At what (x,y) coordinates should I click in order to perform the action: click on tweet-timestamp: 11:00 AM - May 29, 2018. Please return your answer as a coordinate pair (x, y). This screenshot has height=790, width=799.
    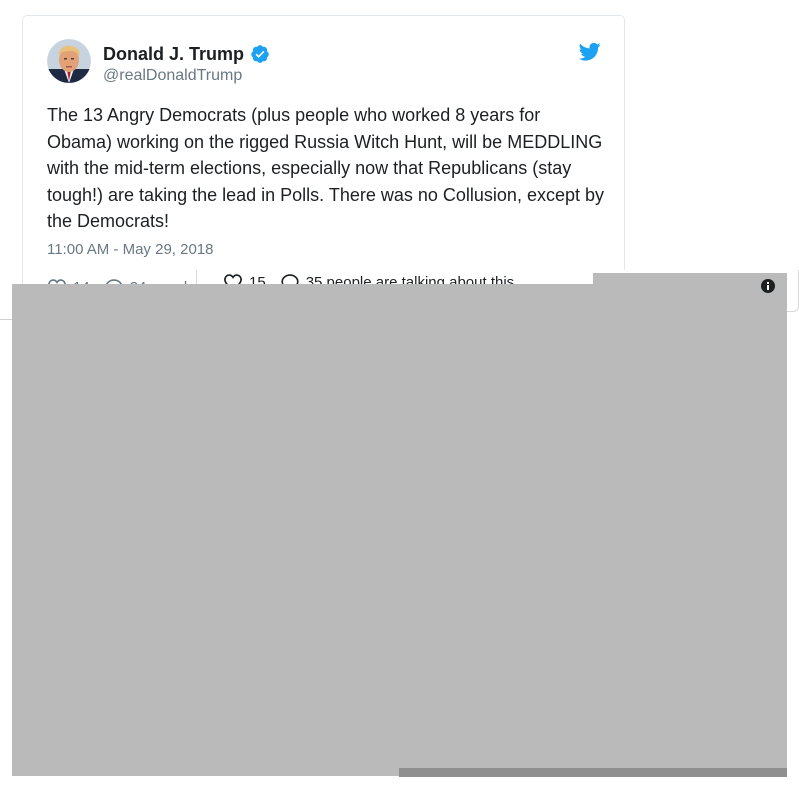
    Looking at the image, I should click on (130, 250).